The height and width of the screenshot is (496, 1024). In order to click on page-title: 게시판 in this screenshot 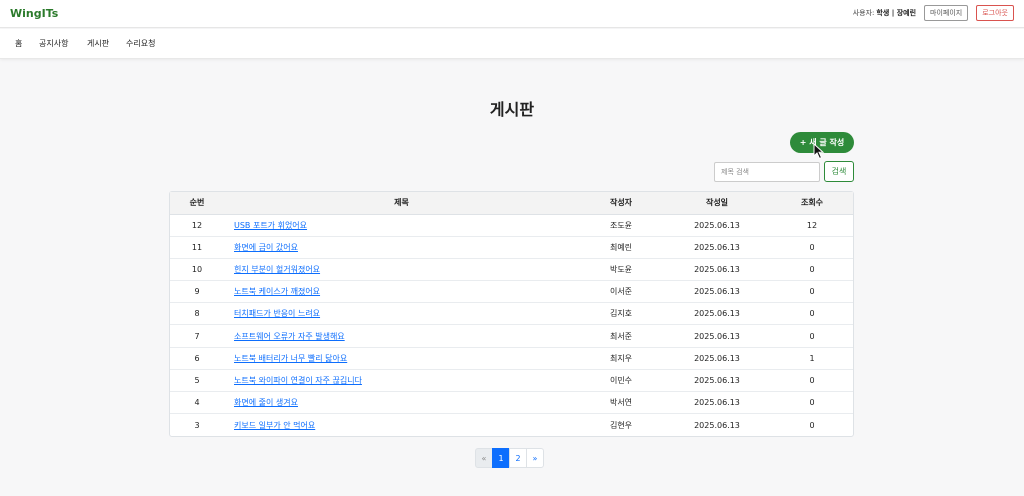, I will do `click(512, 109)`.